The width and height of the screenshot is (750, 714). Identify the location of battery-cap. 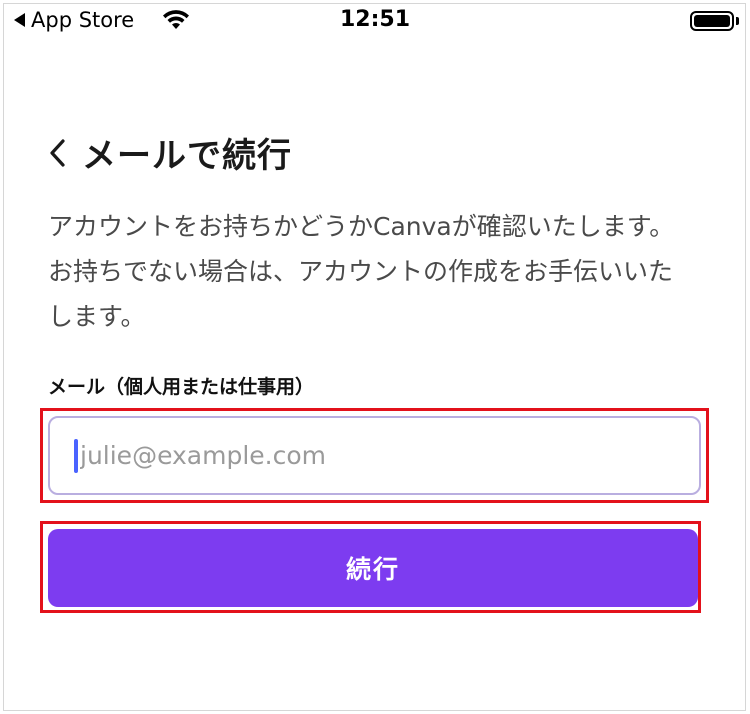
(737, 21).